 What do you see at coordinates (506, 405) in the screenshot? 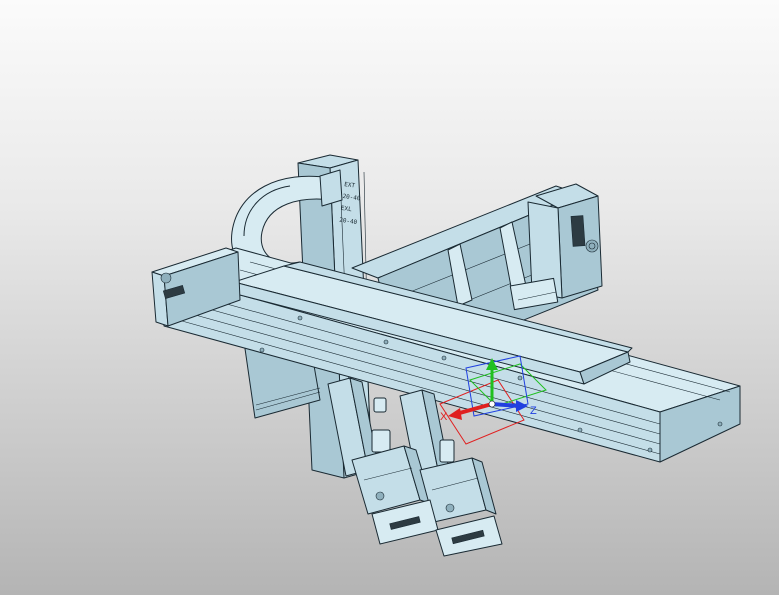
I see `z-axis-icon` at bounding box center [506, 405].